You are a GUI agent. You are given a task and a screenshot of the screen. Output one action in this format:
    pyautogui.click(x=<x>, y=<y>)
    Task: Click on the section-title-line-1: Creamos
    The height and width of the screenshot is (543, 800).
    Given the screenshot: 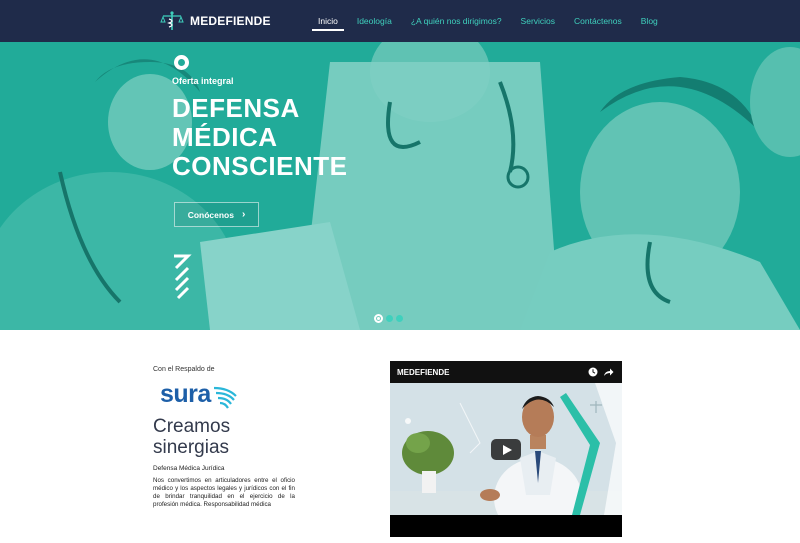 What is the action you would take?
    pyautogui.click(x=192, y=426)
    